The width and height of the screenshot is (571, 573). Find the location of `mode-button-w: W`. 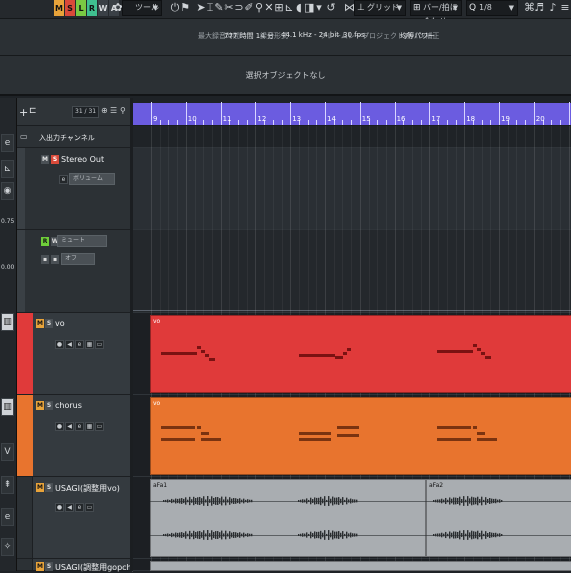

mode-button-w: W is located at coordinates (103, 8).